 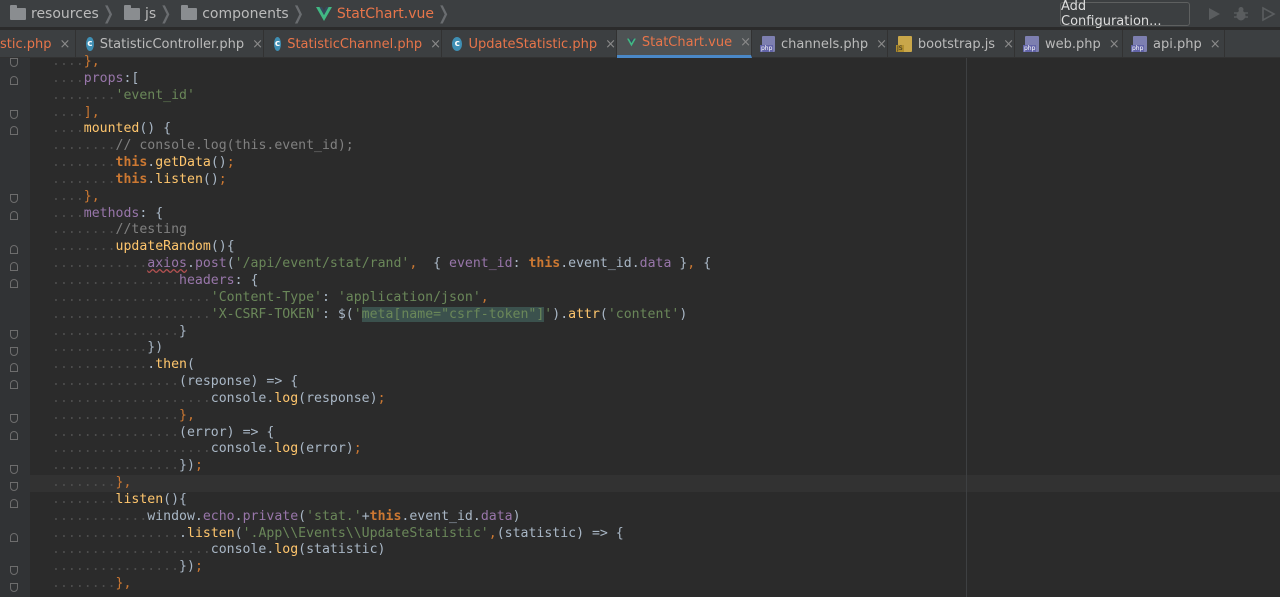 What do you see at coordinates (381, 214) in the screenshot?
I see `code-line: ....methods: {` at bounding box center [381, 214].